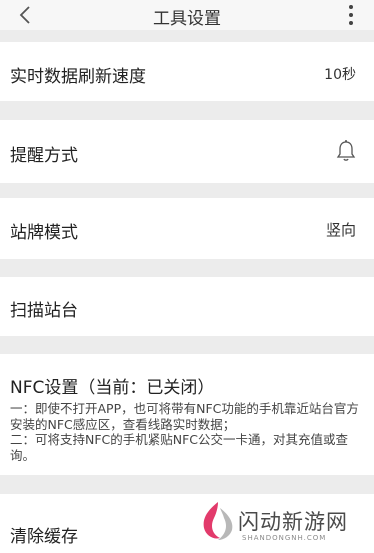 This screenshot has width=374, height=553. I want to click on top-bar: 工具设置, so click(187, 15).